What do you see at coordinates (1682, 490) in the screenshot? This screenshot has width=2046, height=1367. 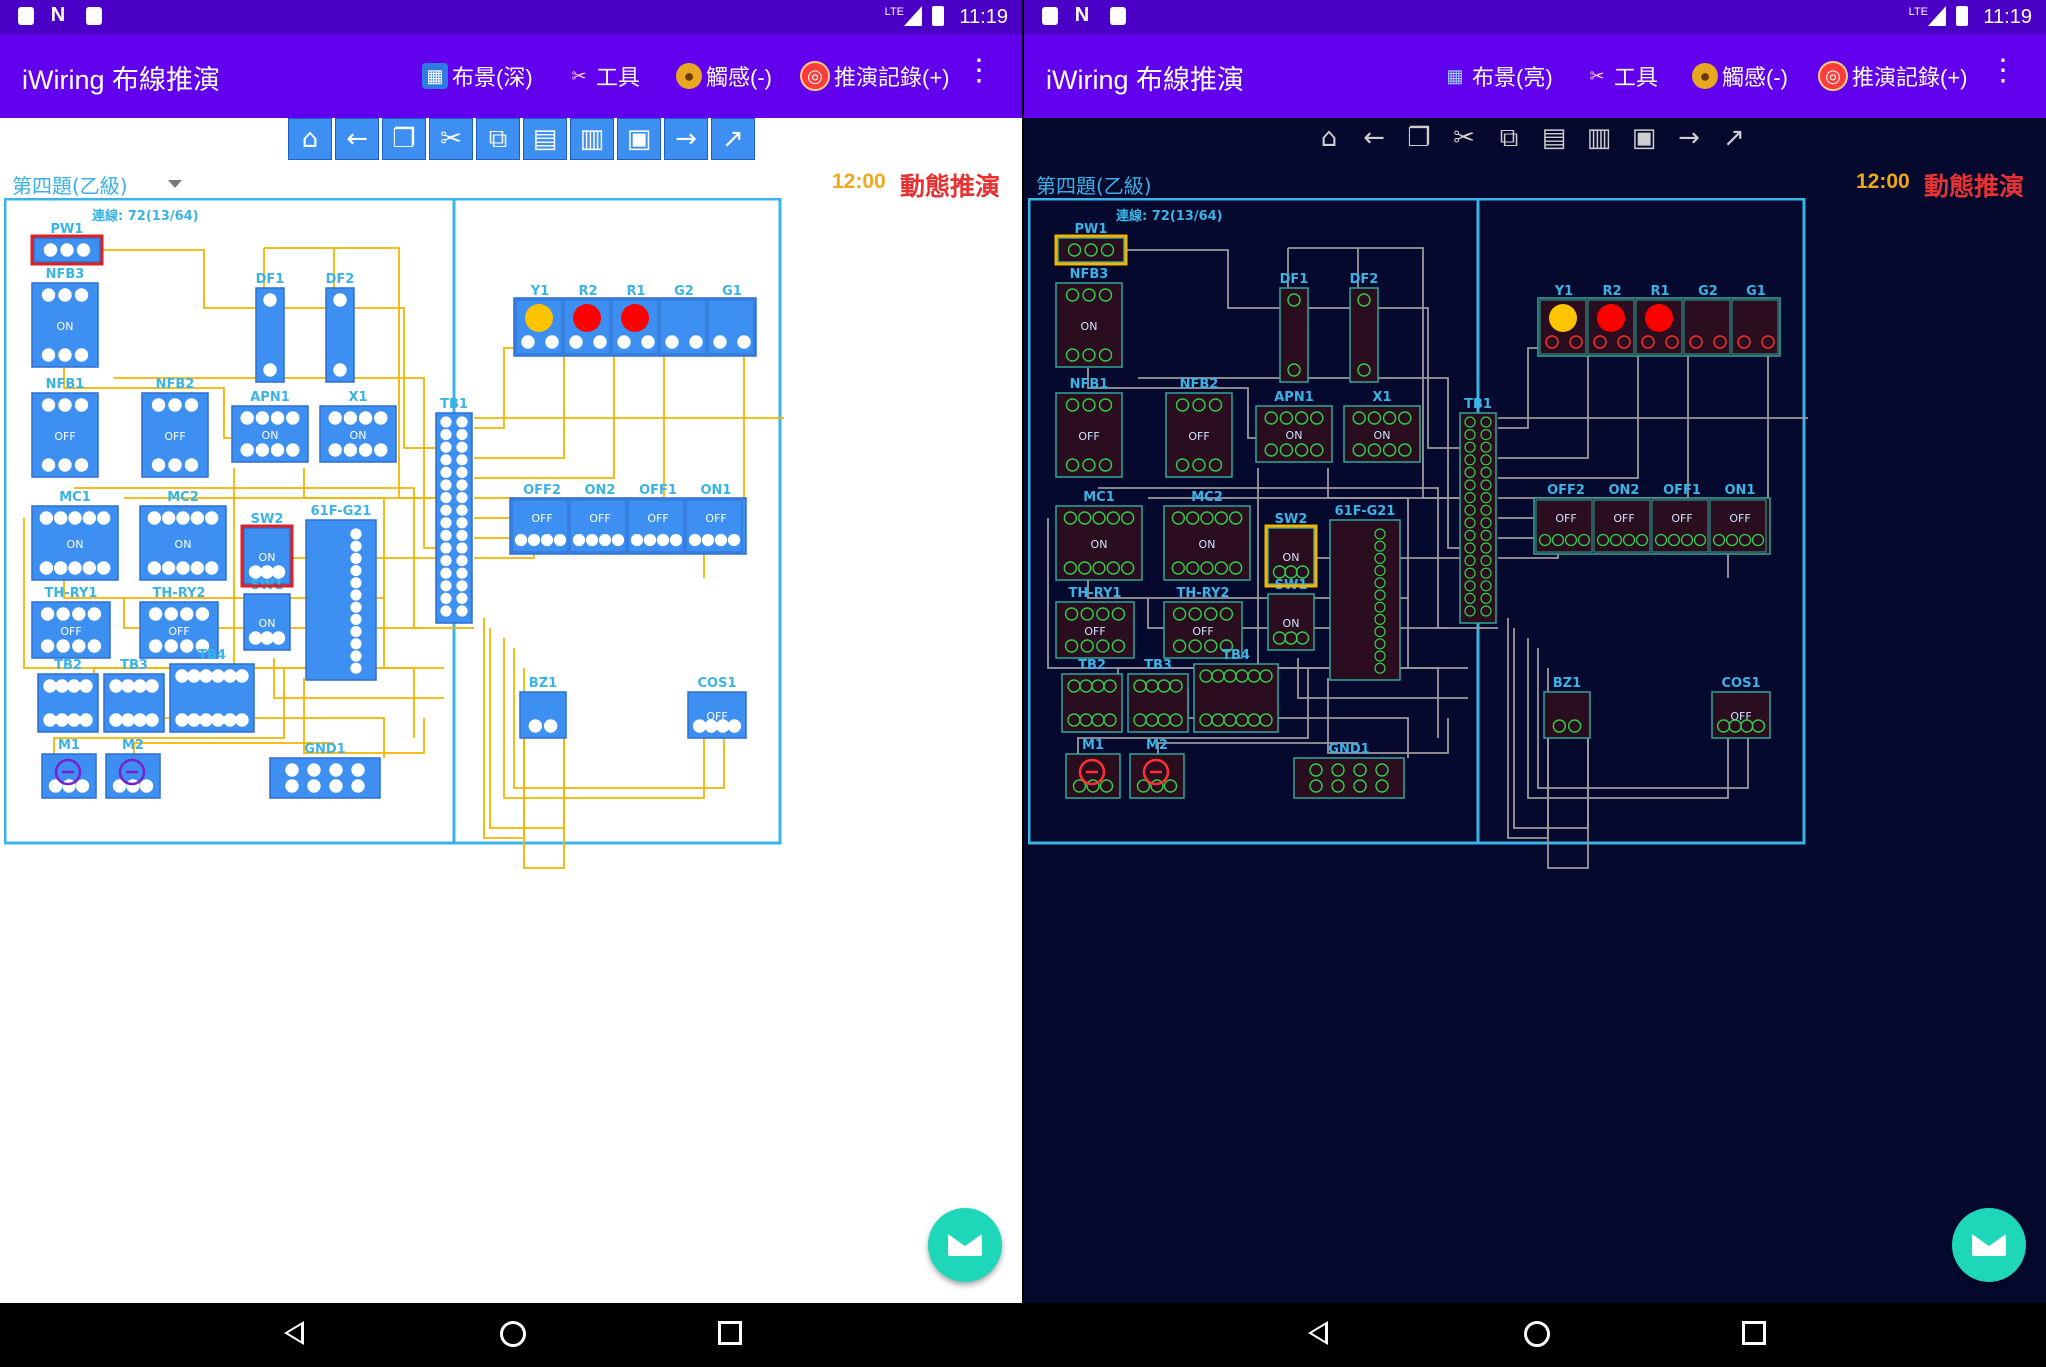 I see `pushbutton-off1-label: OFF1` at bounding box center [1682, 490].